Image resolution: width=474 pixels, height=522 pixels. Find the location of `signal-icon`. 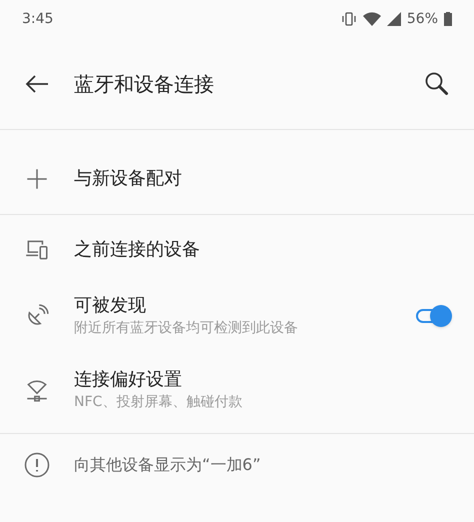

signal-icon is located at coordinates (393, 19).